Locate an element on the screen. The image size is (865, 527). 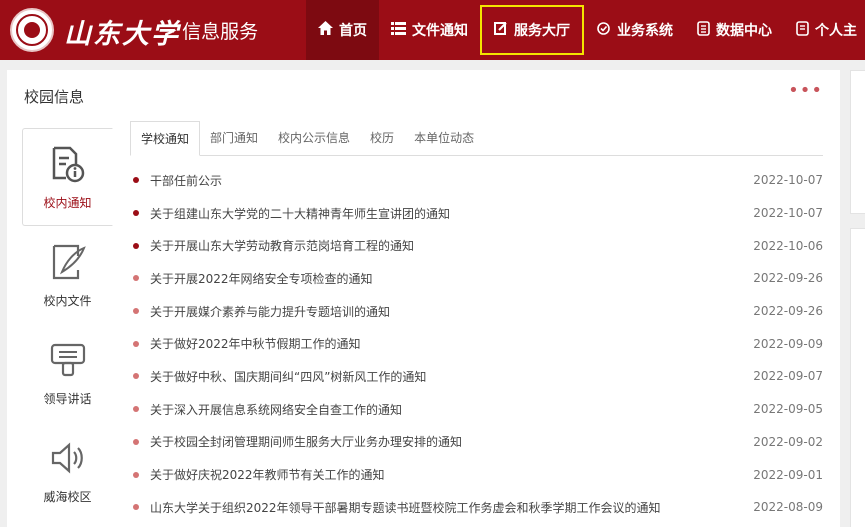
list-item: 关于深入开展信息系统网络安全自查工作的通知 2022-09-05 is located at coordinates (476, 409).